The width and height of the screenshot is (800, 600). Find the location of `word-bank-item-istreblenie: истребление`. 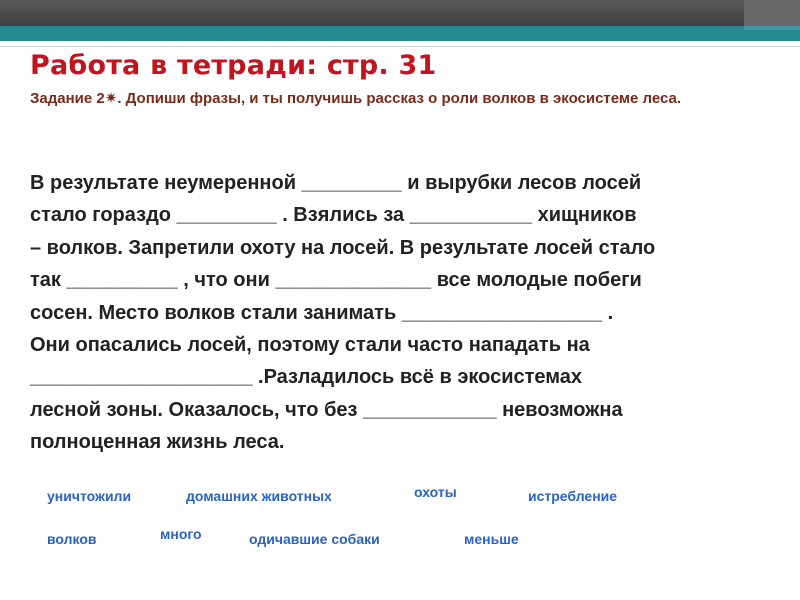

word-bank-item-istreblenie: истребление is located at coordinates (573, 496).